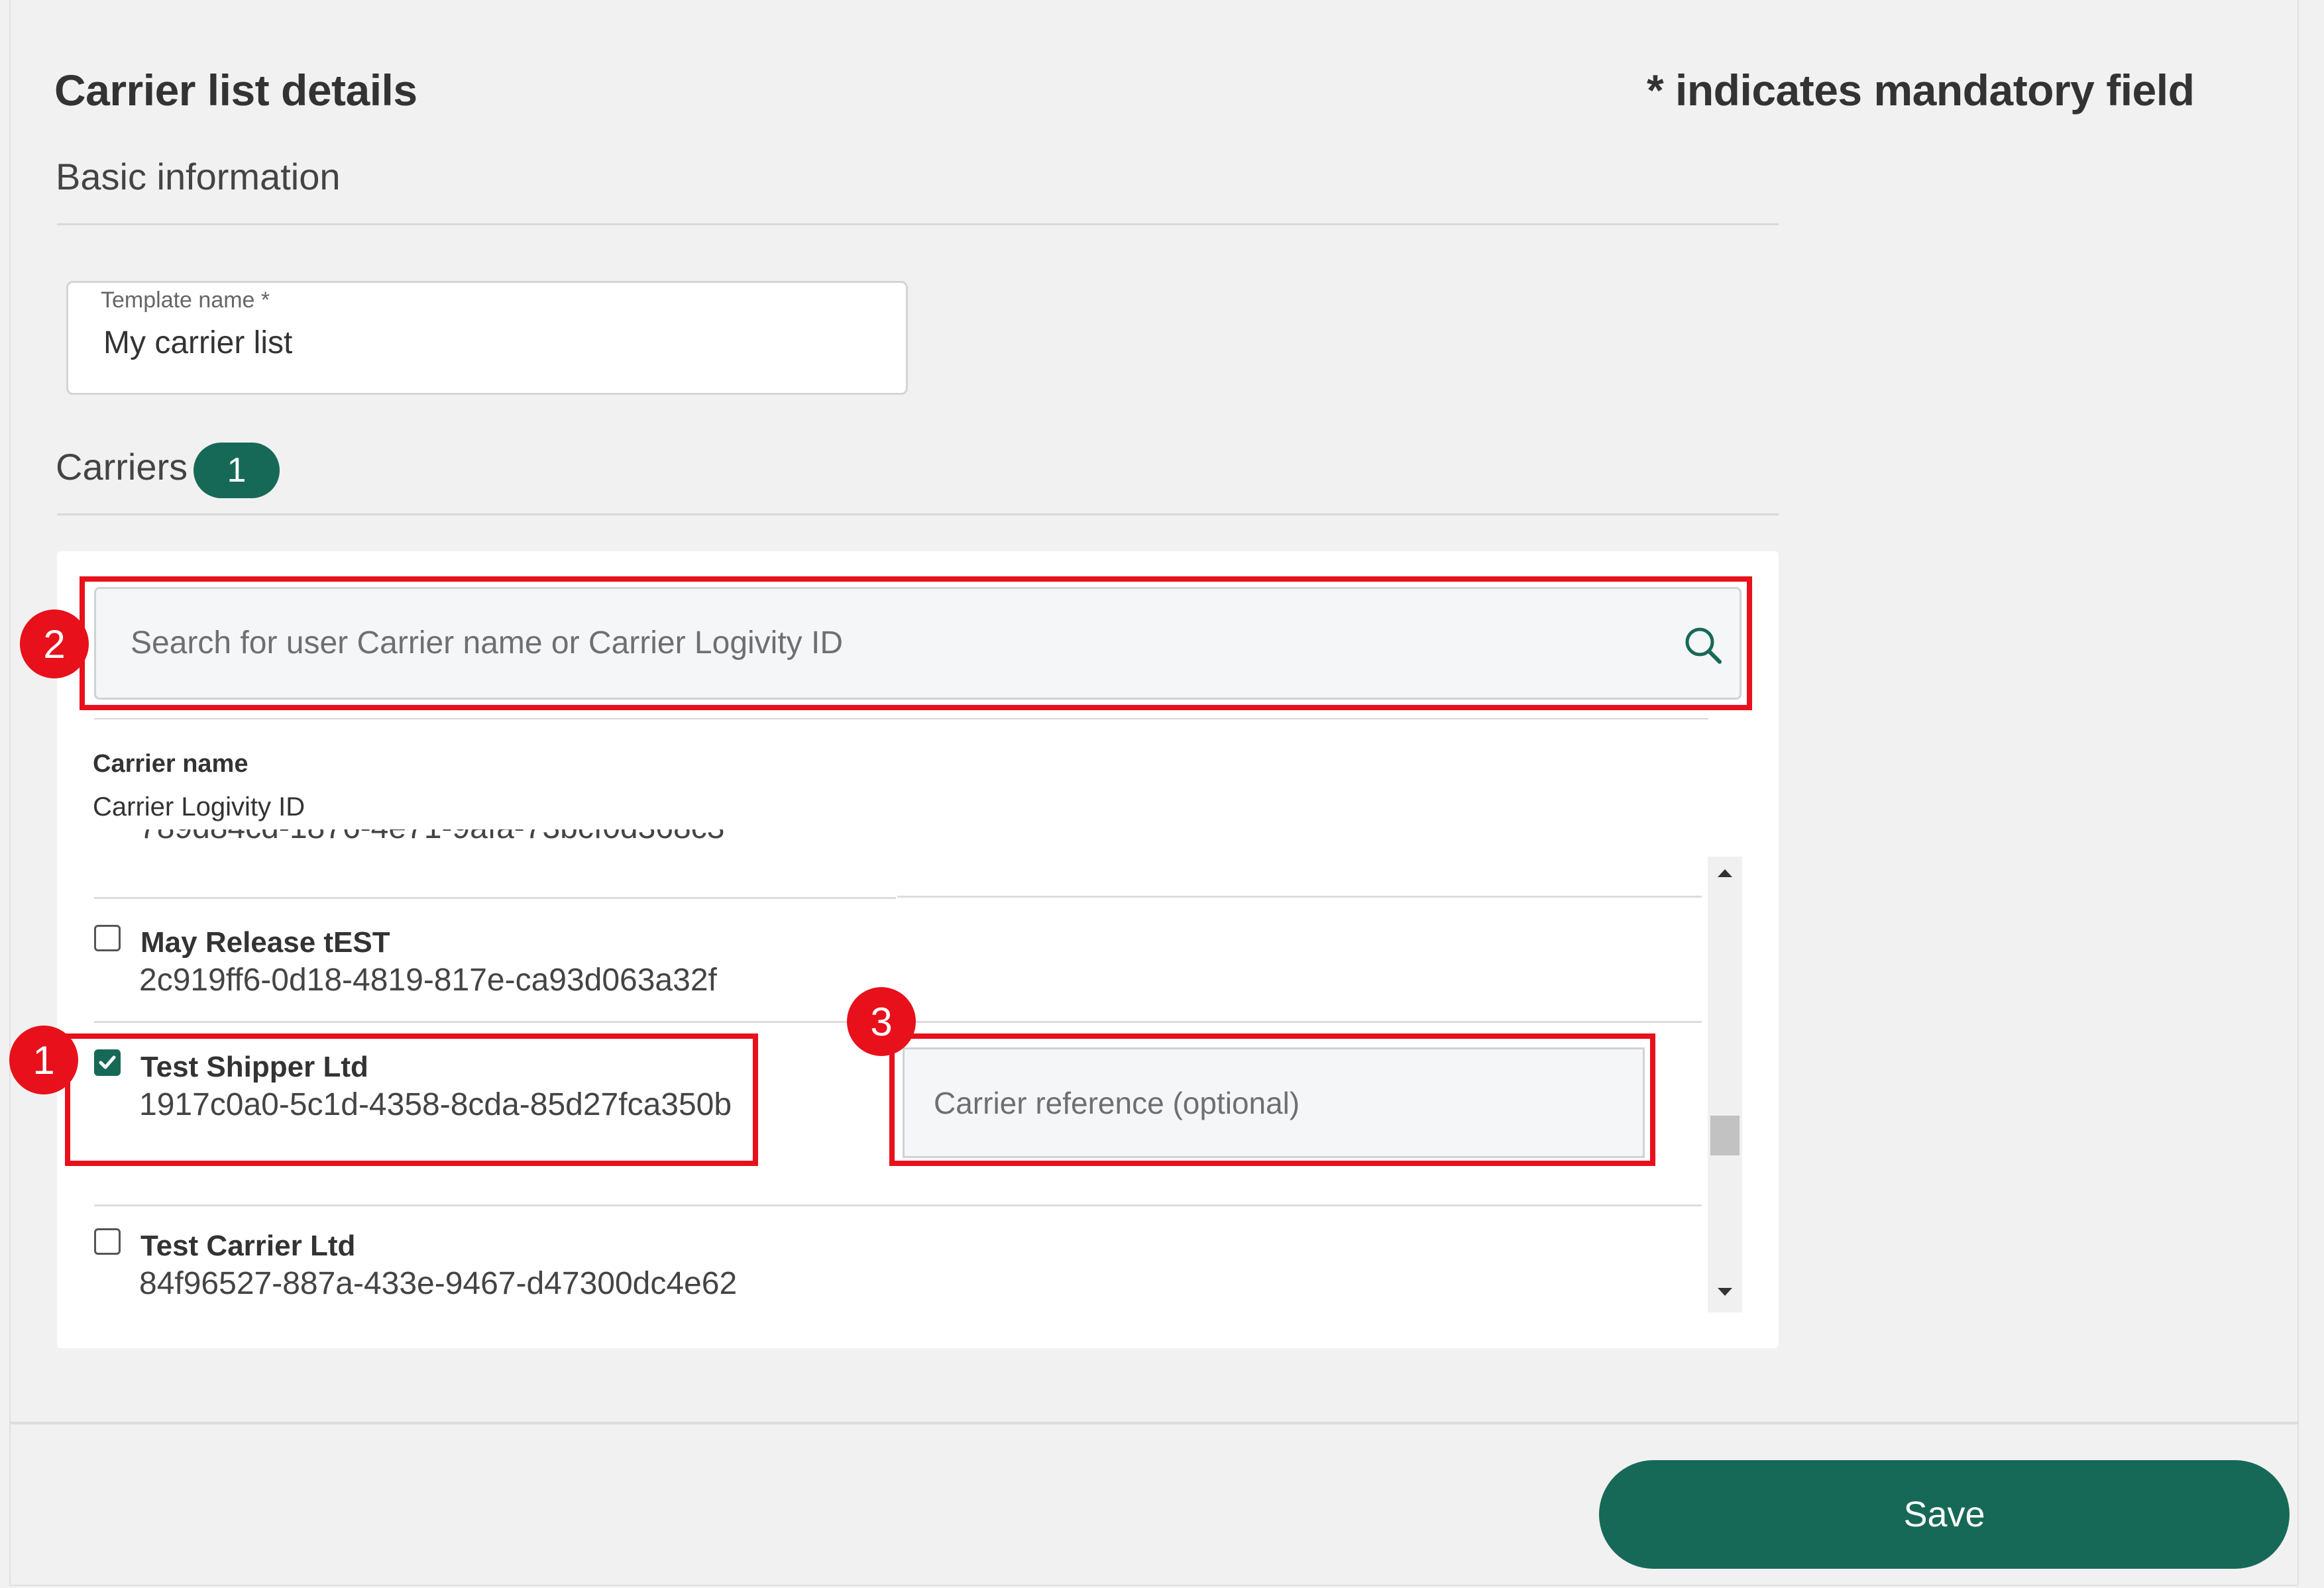 The width and height of the screenshot is (2324, 1588). I want to click on basic-info-heading: Basic information, so click(198, 176).